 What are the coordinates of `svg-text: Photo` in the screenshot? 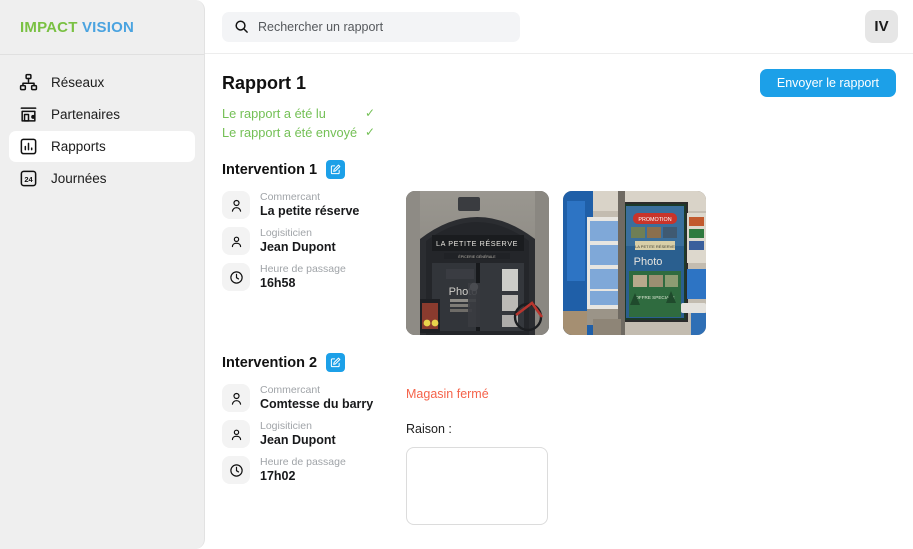 It's located at (648, 262).